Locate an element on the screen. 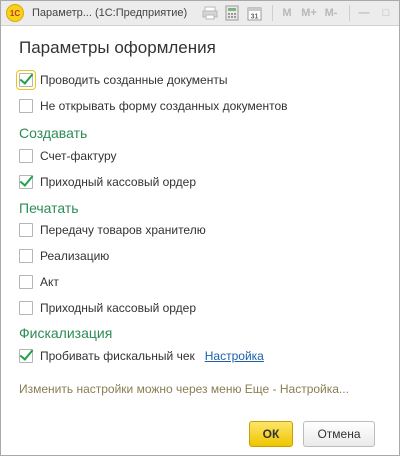 The height and width of the screenshot is (456, 400). calculator-icon is located at coordinates (232, 13).